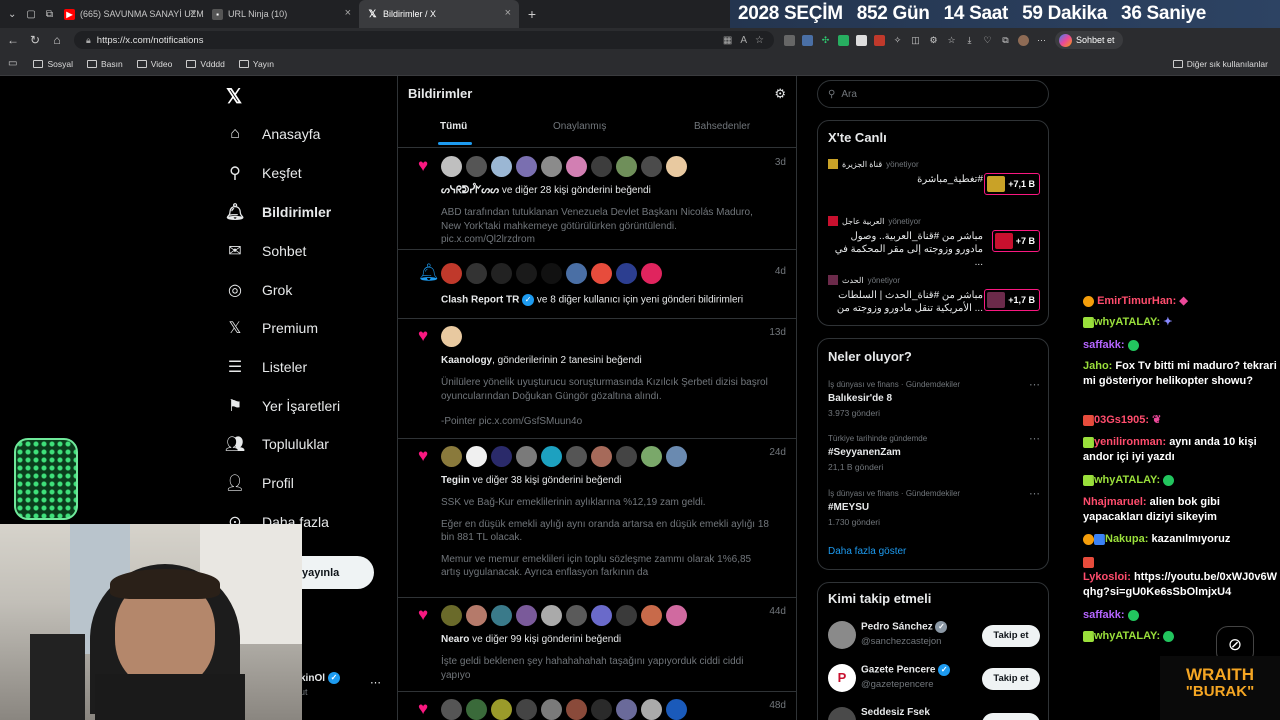 The width and height of the screenshot is (1280, 720). Describe the element at coordinates (275, 444) in the screenshot. I see `nav-communities: 👥︎ Topluluklar` at that location.